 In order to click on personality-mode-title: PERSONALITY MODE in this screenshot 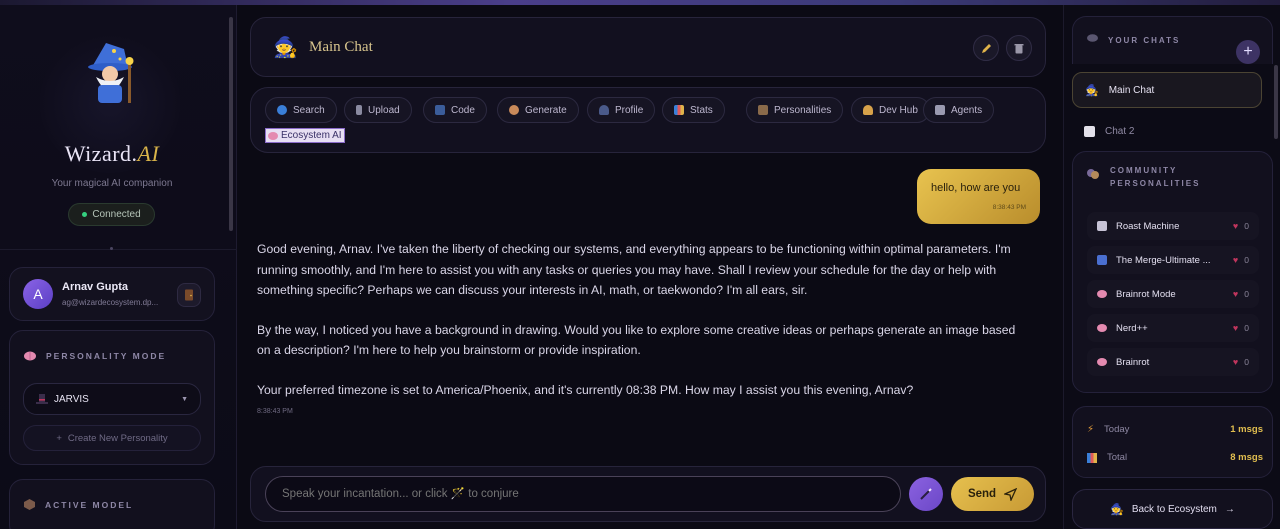, I will do `click(95, 356)`.